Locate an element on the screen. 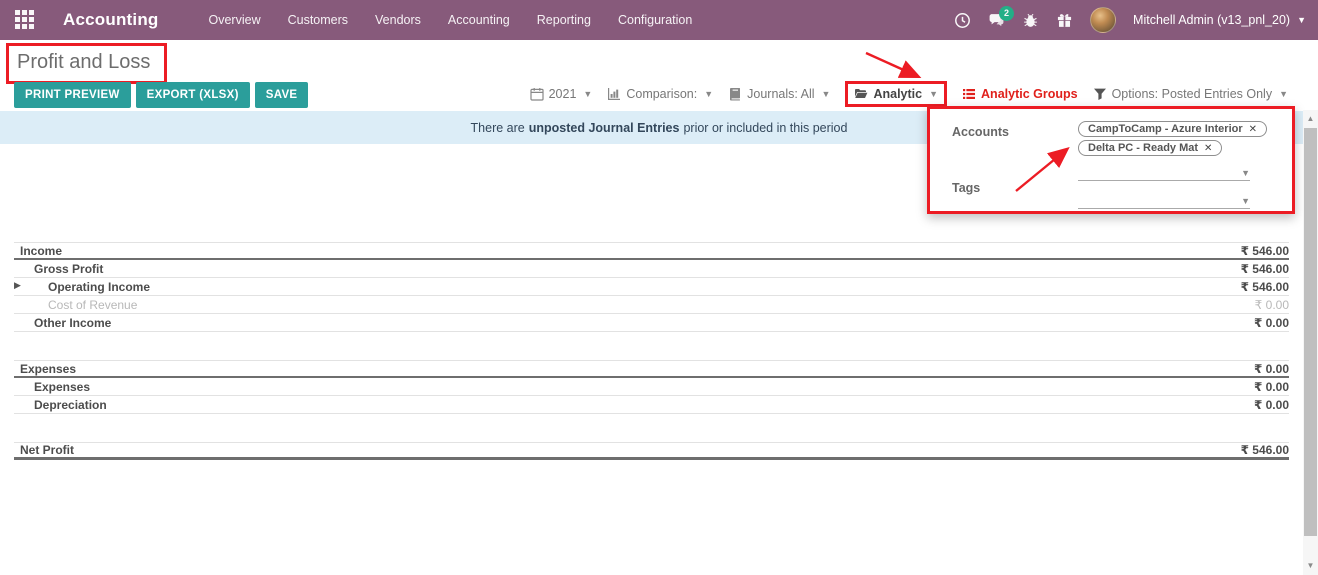 The image size is (1318, 575). journals-filter: Journals: All ▼ is located at coordinates (779, 94).